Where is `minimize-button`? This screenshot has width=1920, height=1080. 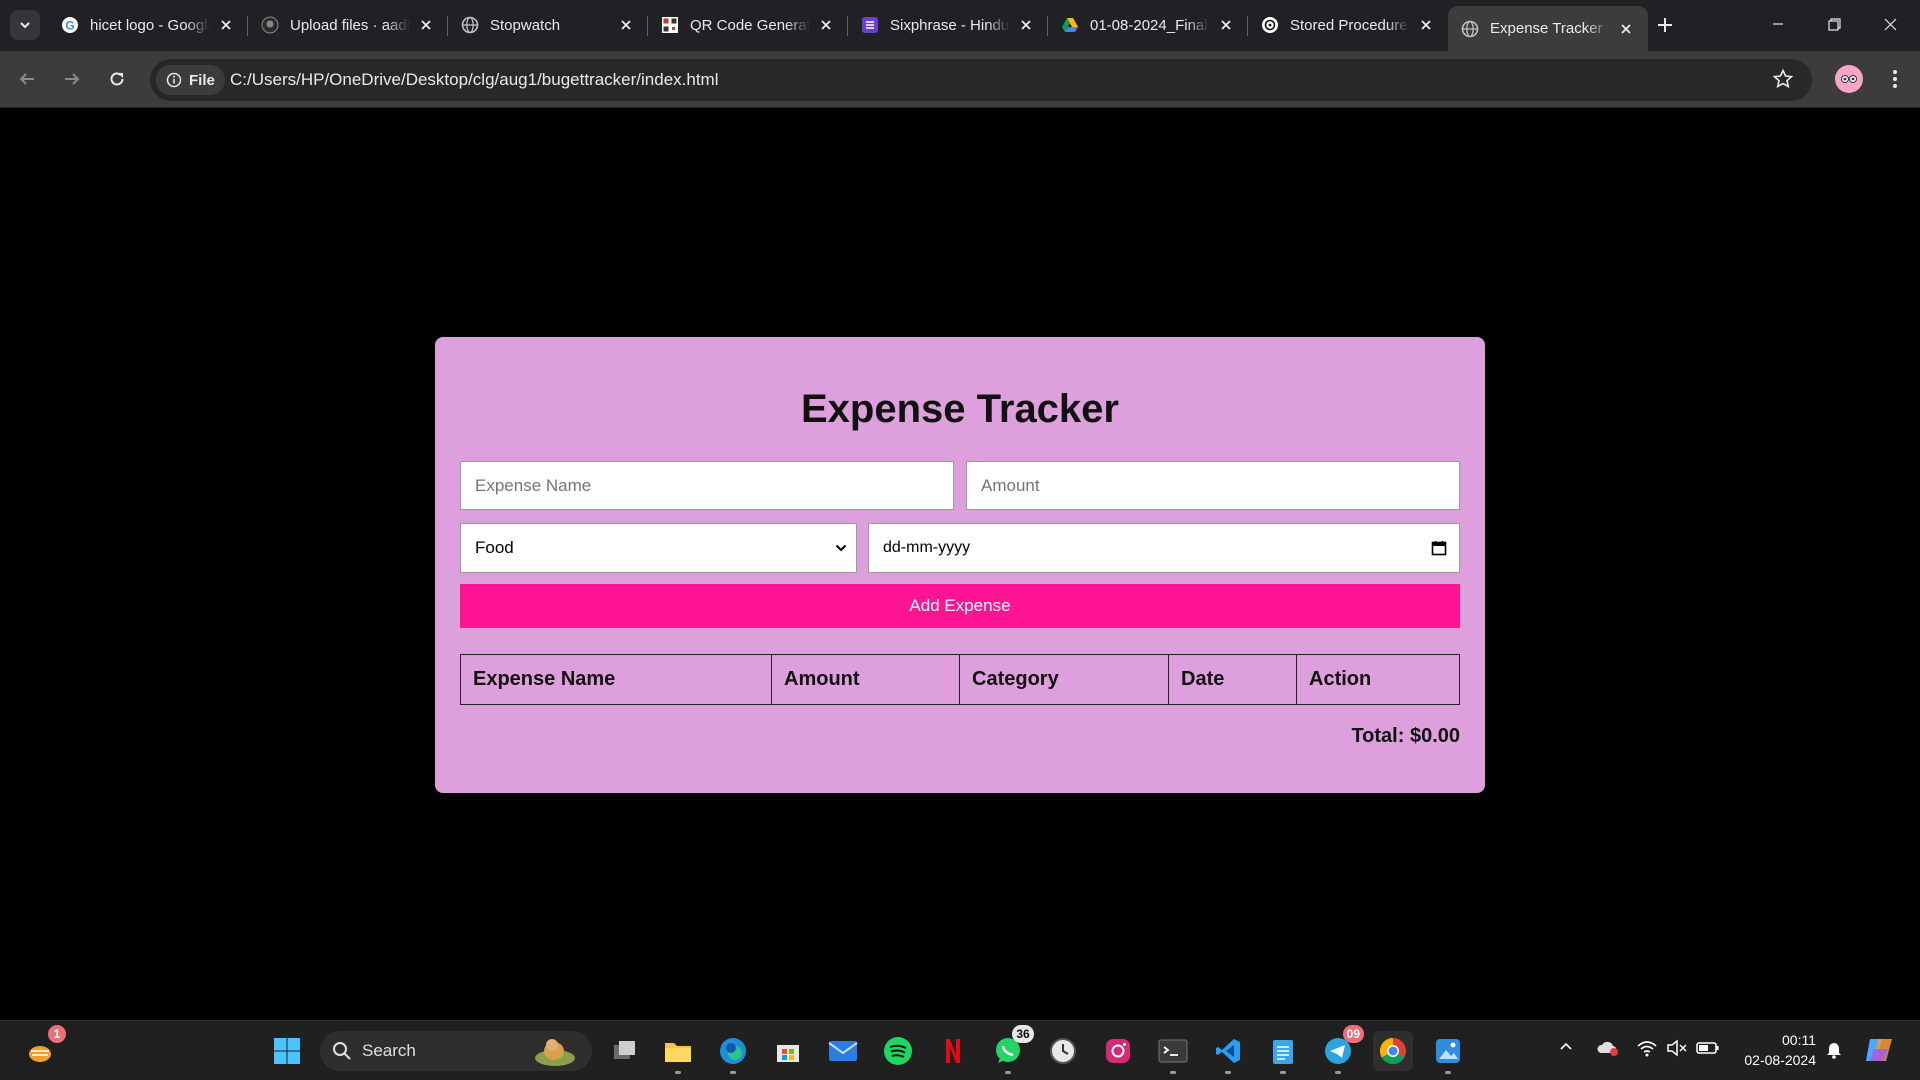 minimize-button is located at coordinates (1778, 24).